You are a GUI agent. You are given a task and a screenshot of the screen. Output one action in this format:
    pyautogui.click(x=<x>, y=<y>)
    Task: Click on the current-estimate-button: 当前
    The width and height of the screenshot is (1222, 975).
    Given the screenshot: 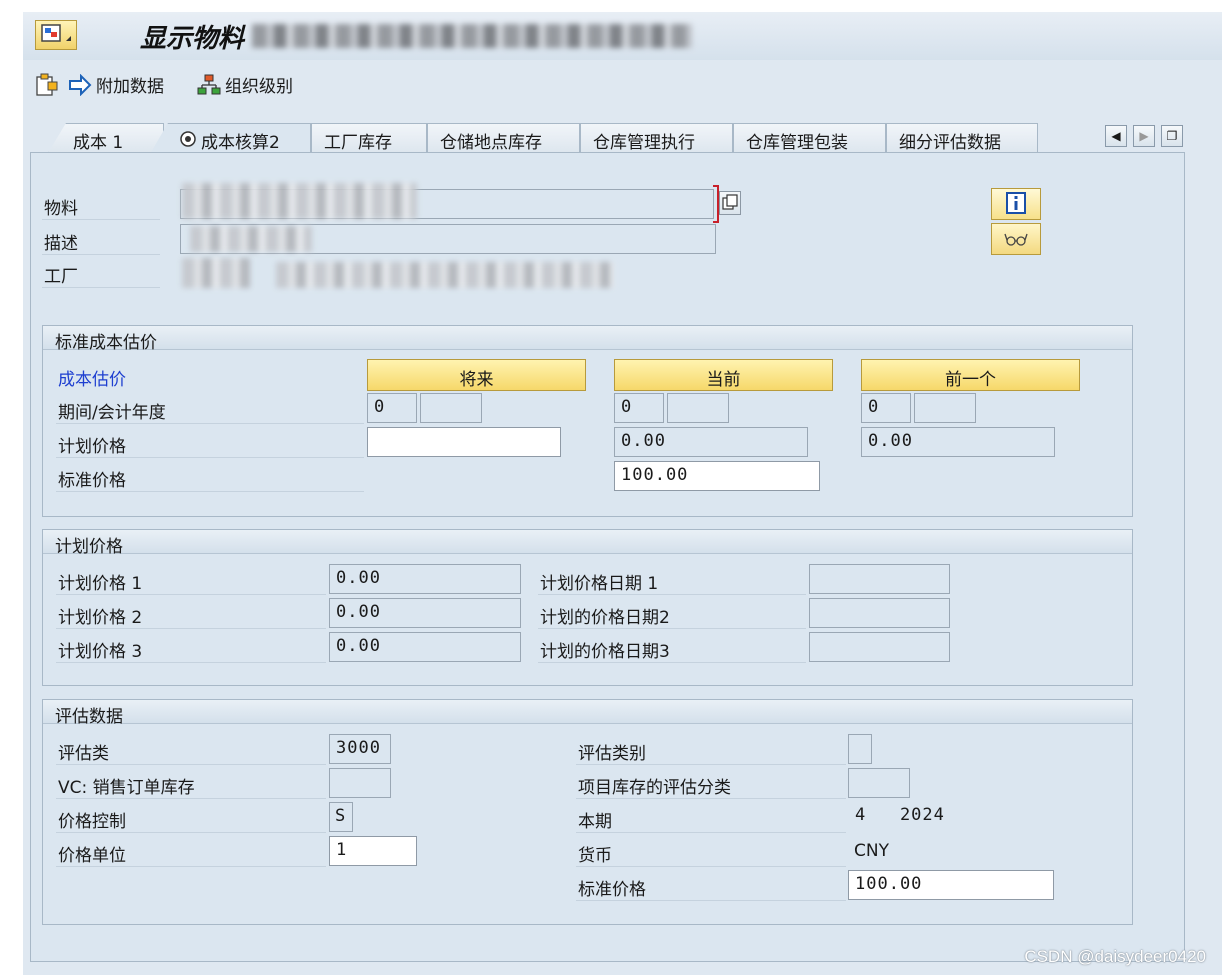 What is the action you would take?
    pyautogui.click(x=723, y=375)
    